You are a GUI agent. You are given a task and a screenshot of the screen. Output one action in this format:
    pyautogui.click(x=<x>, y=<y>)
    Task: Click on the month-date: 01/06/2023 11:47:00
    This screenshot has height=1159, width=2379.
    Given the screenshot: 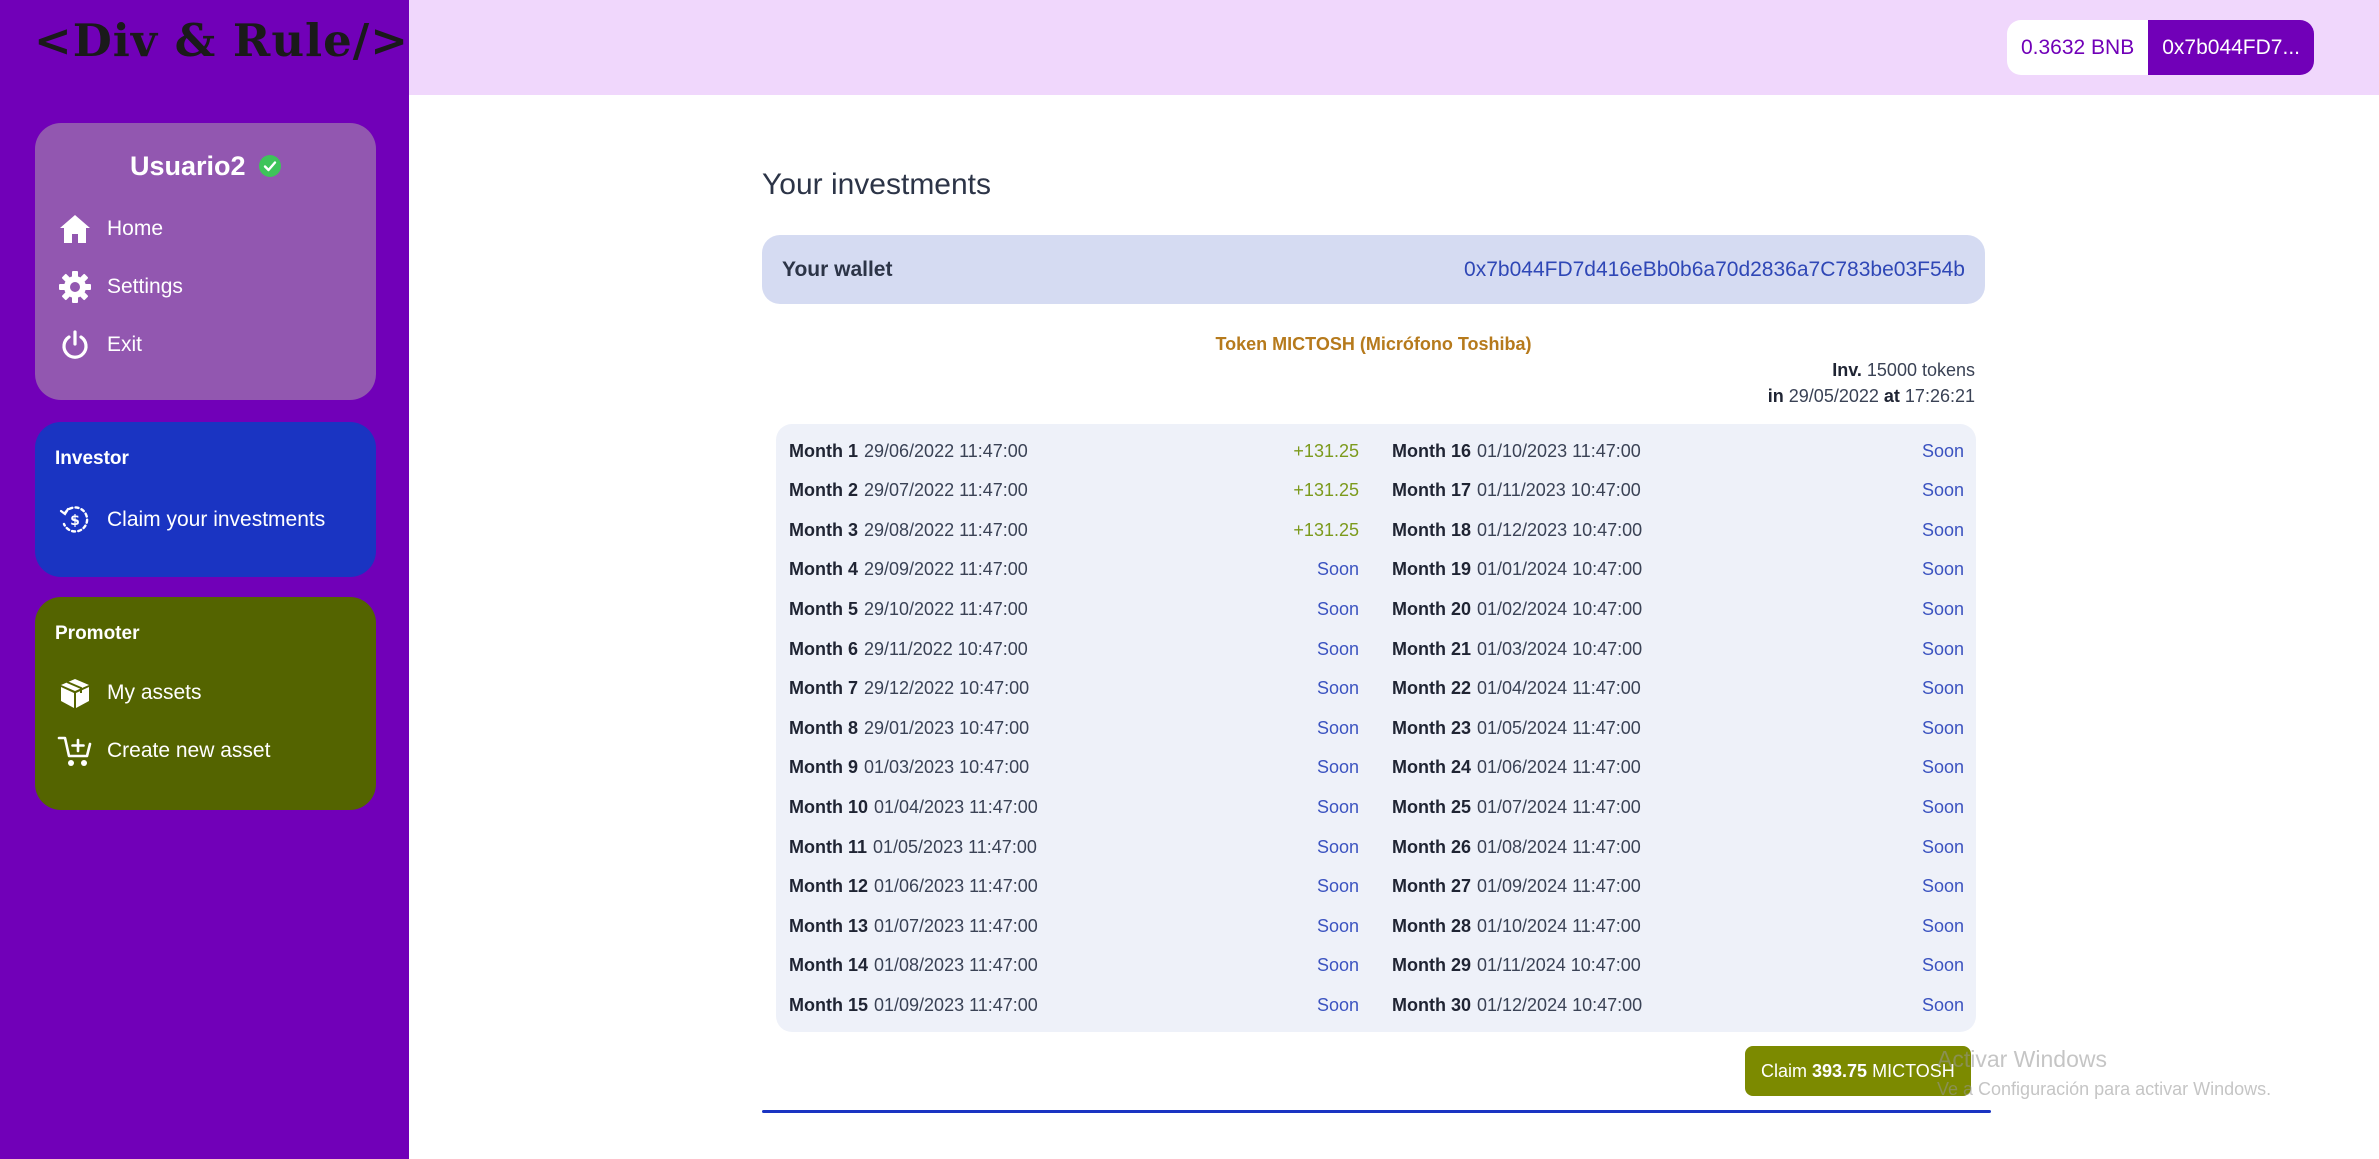 What is the action you would take?
    pyautogui.click(x=956, y=886)
    